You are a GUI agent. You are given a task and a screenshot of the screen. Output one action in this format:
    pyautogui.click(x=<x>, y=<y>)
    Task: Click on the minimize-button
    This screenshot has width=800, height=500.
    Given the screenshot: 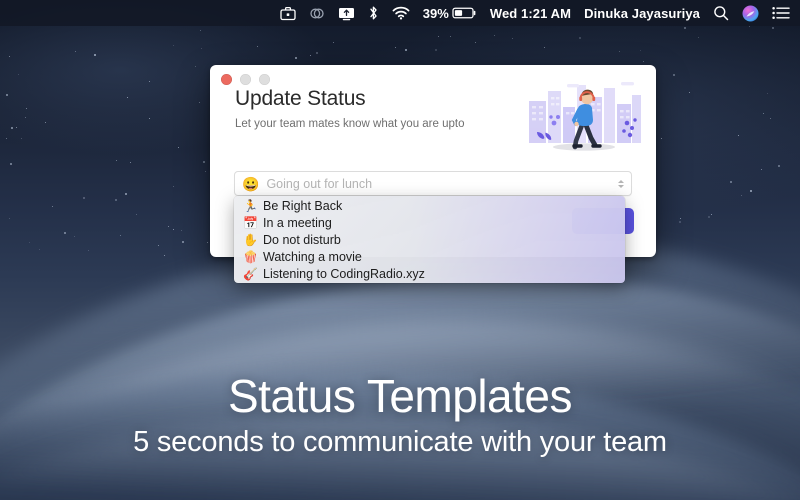 What is the action you would take?
    pyautogui.click(x=245, y=79)
    